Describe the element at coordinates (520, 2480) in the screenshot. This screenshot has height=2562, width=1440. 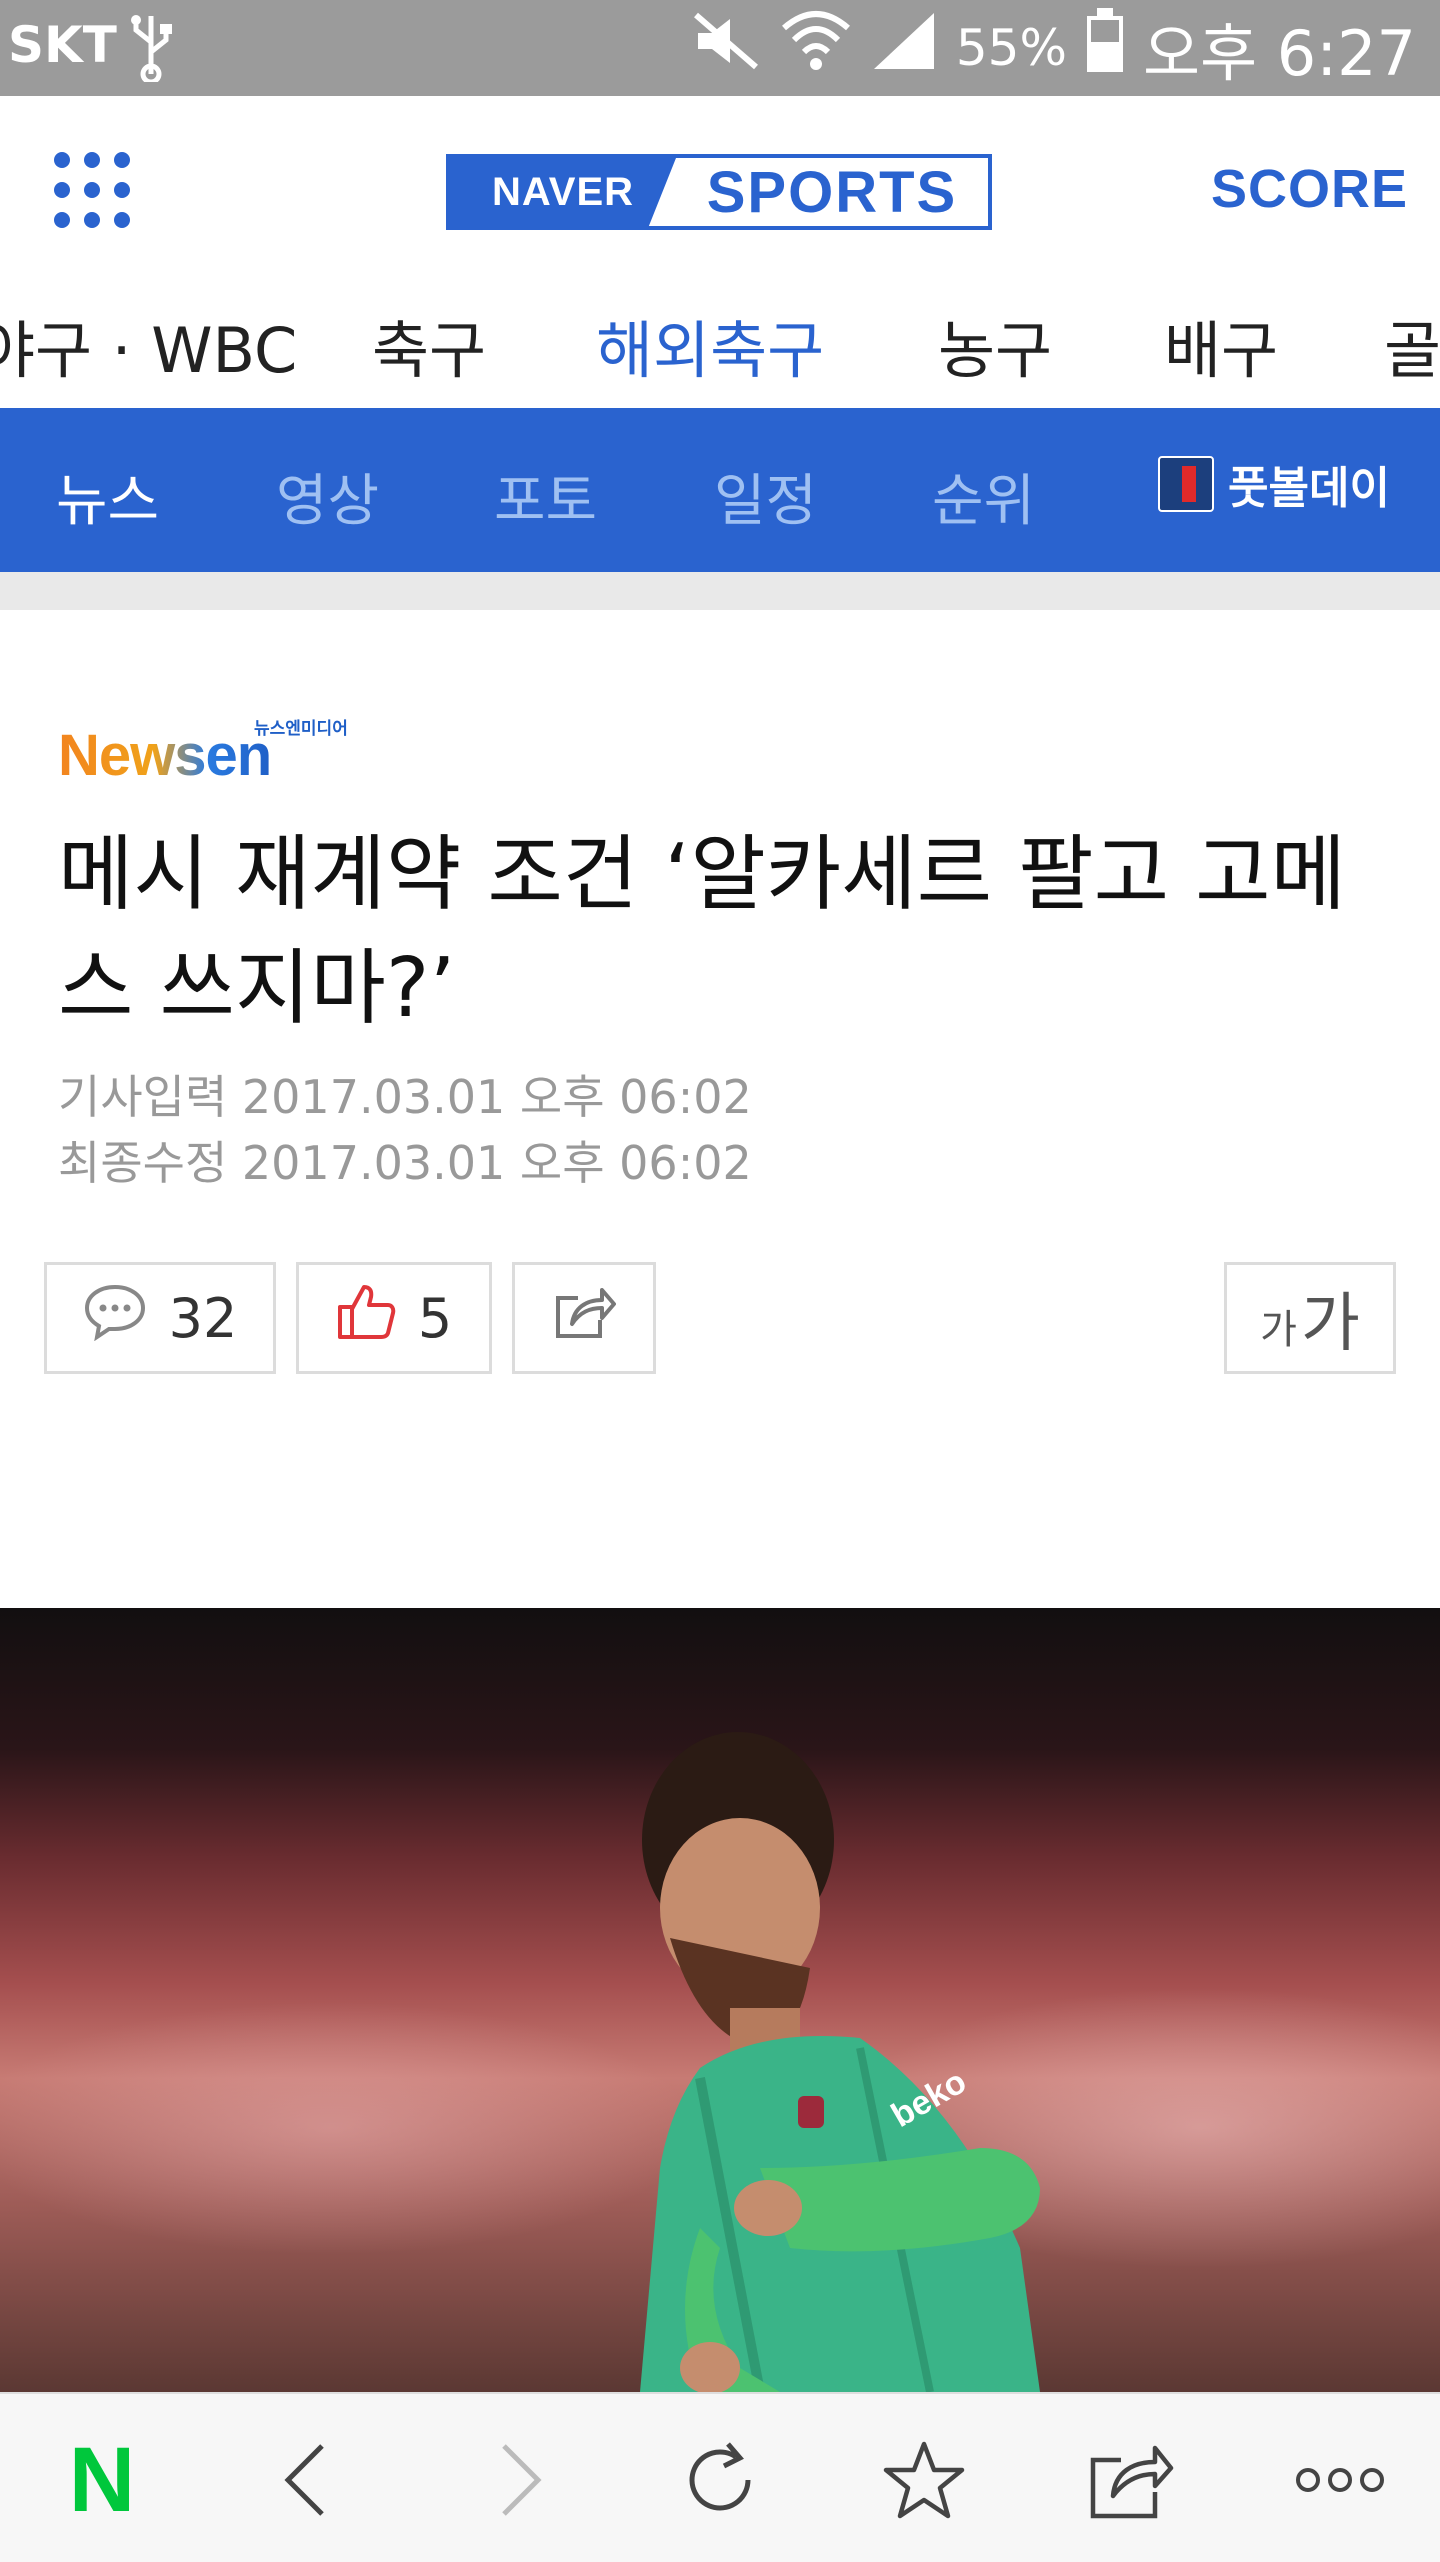
I see `forward-icon` at that location.